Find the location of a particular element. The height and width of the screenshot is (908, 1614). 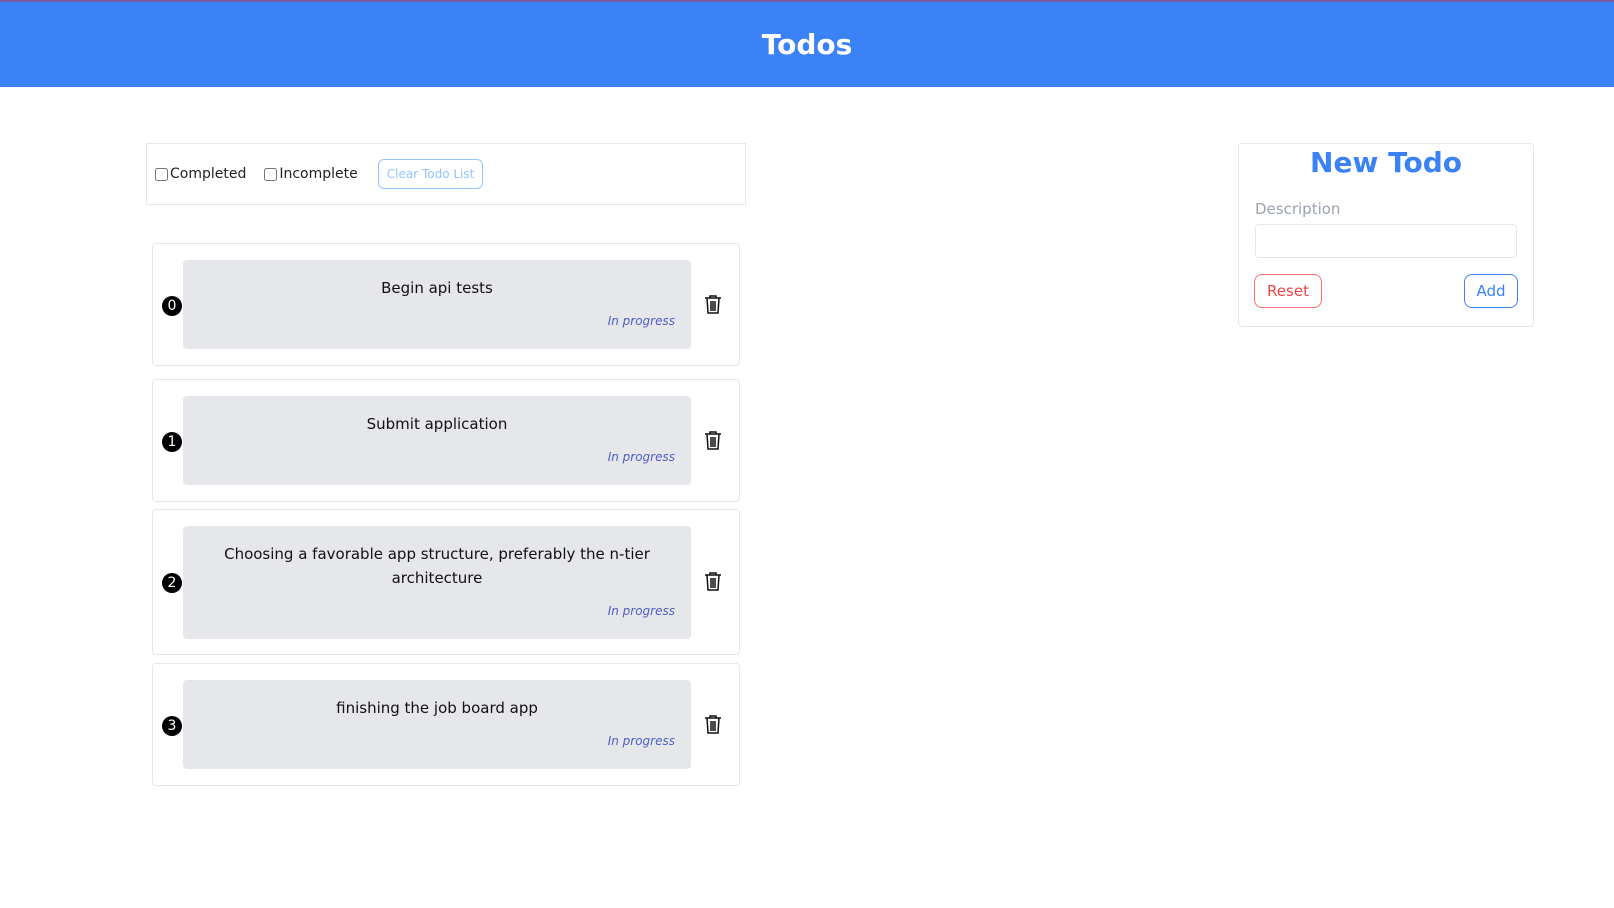

new-todo-panel: New Todo Description Reset Add is located at coordinates (1386, 235).